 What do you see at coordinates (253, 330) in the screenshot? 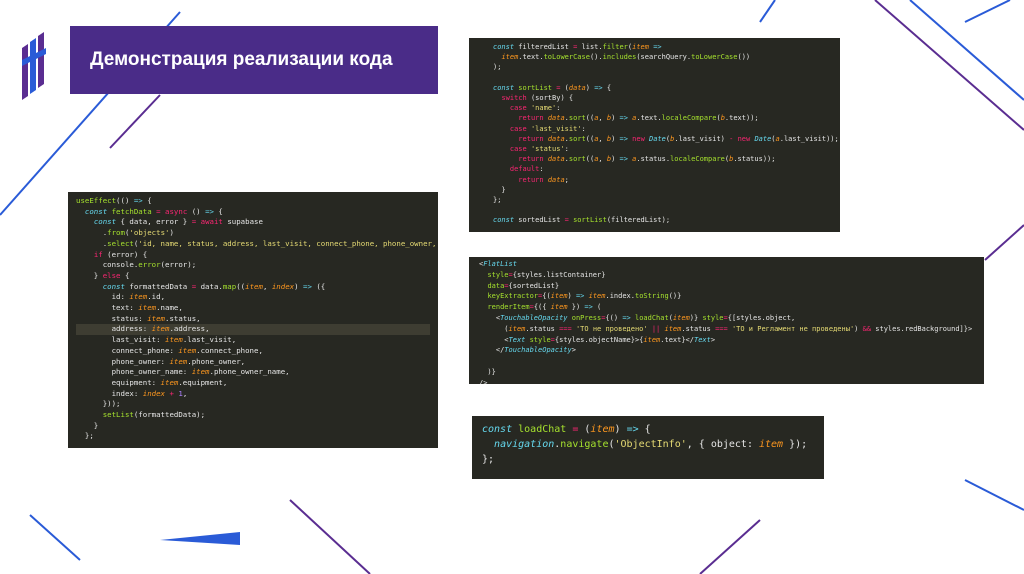
I see `code-line-highlighted: address: item.address,` at bounding box center [253, 330].